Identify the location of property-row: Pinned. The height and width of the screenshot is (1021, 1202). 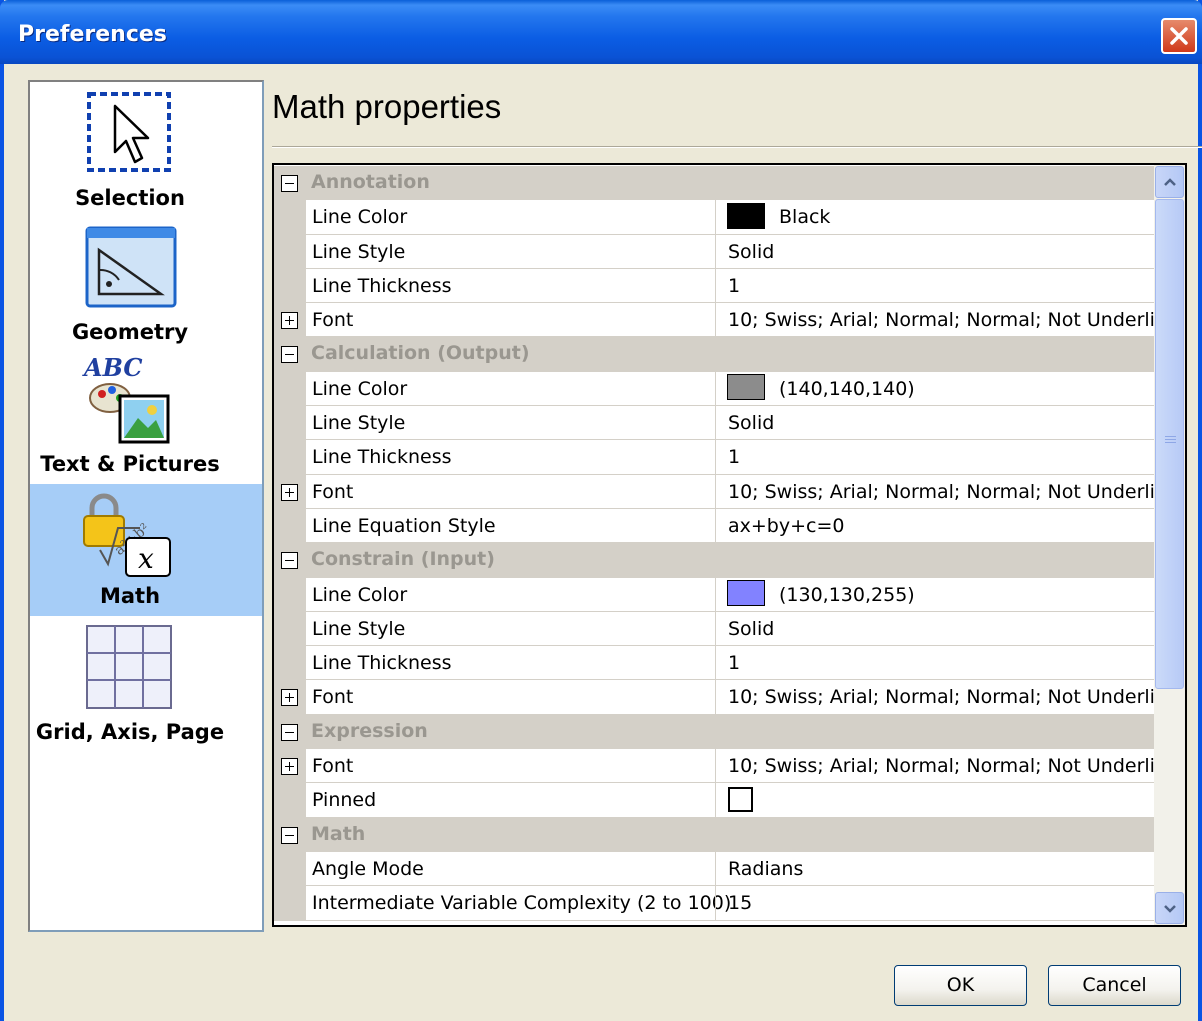
(714, 800).